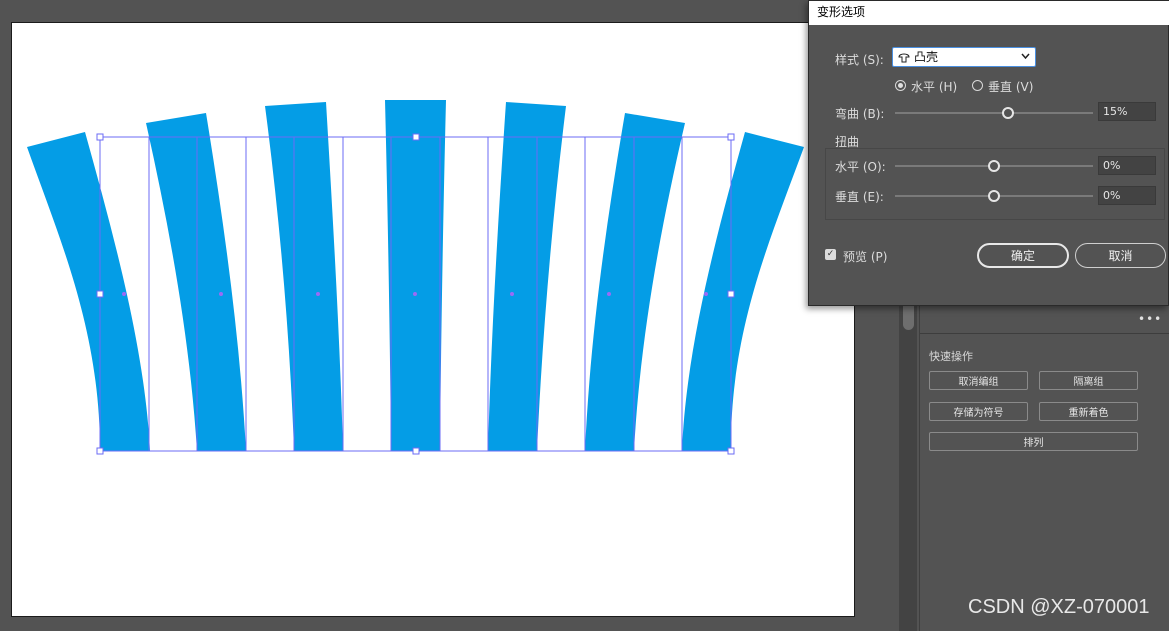 The width and height of the screenshot is (1169, 631). What do you see at coordinates (1127, 165) in the screenshot?
I see `horizontal-distortion-input: 0%` at bounding box center [1127, 165].